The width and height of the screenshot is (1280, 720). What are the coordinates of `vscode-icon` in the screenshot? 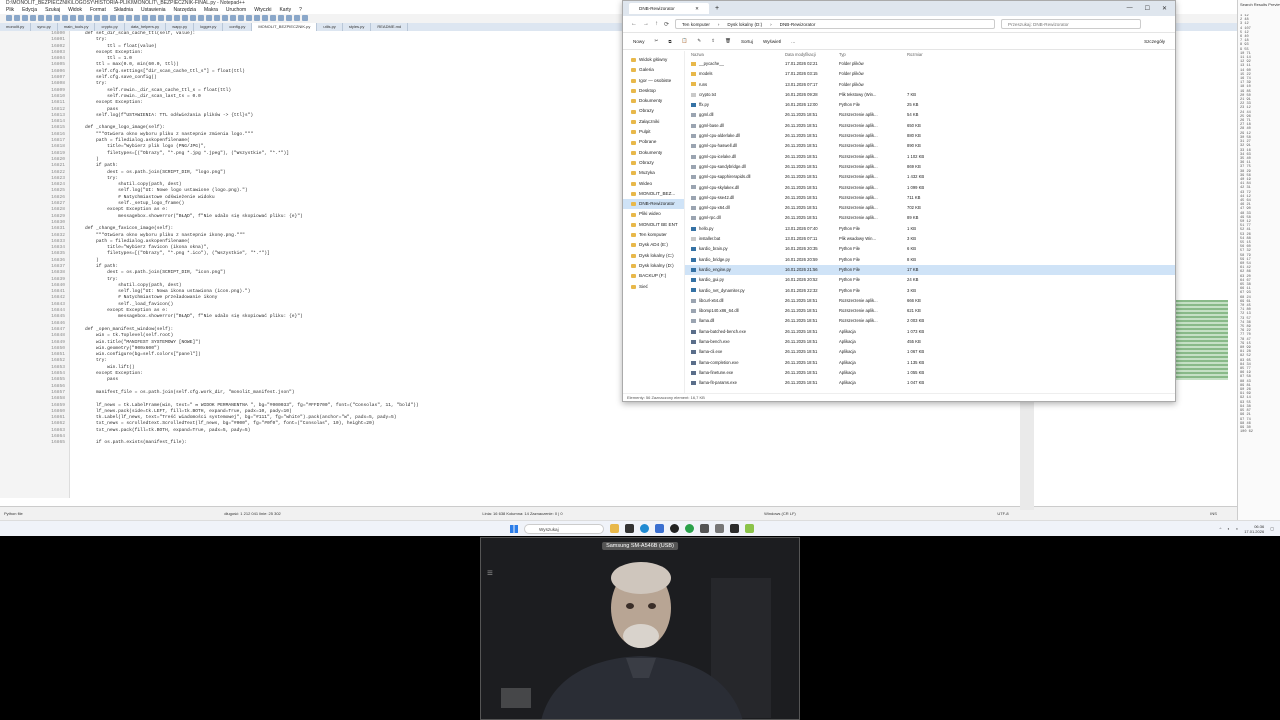 It's located at (734, 528).